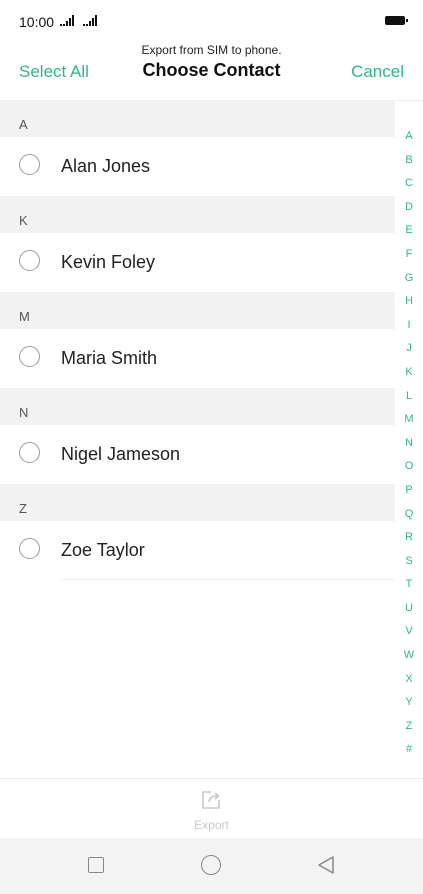 Image resolution: width=423 pixels, height=894 pixels. I want to click on contact-name: Zoe Taylor, so click(103, 550).